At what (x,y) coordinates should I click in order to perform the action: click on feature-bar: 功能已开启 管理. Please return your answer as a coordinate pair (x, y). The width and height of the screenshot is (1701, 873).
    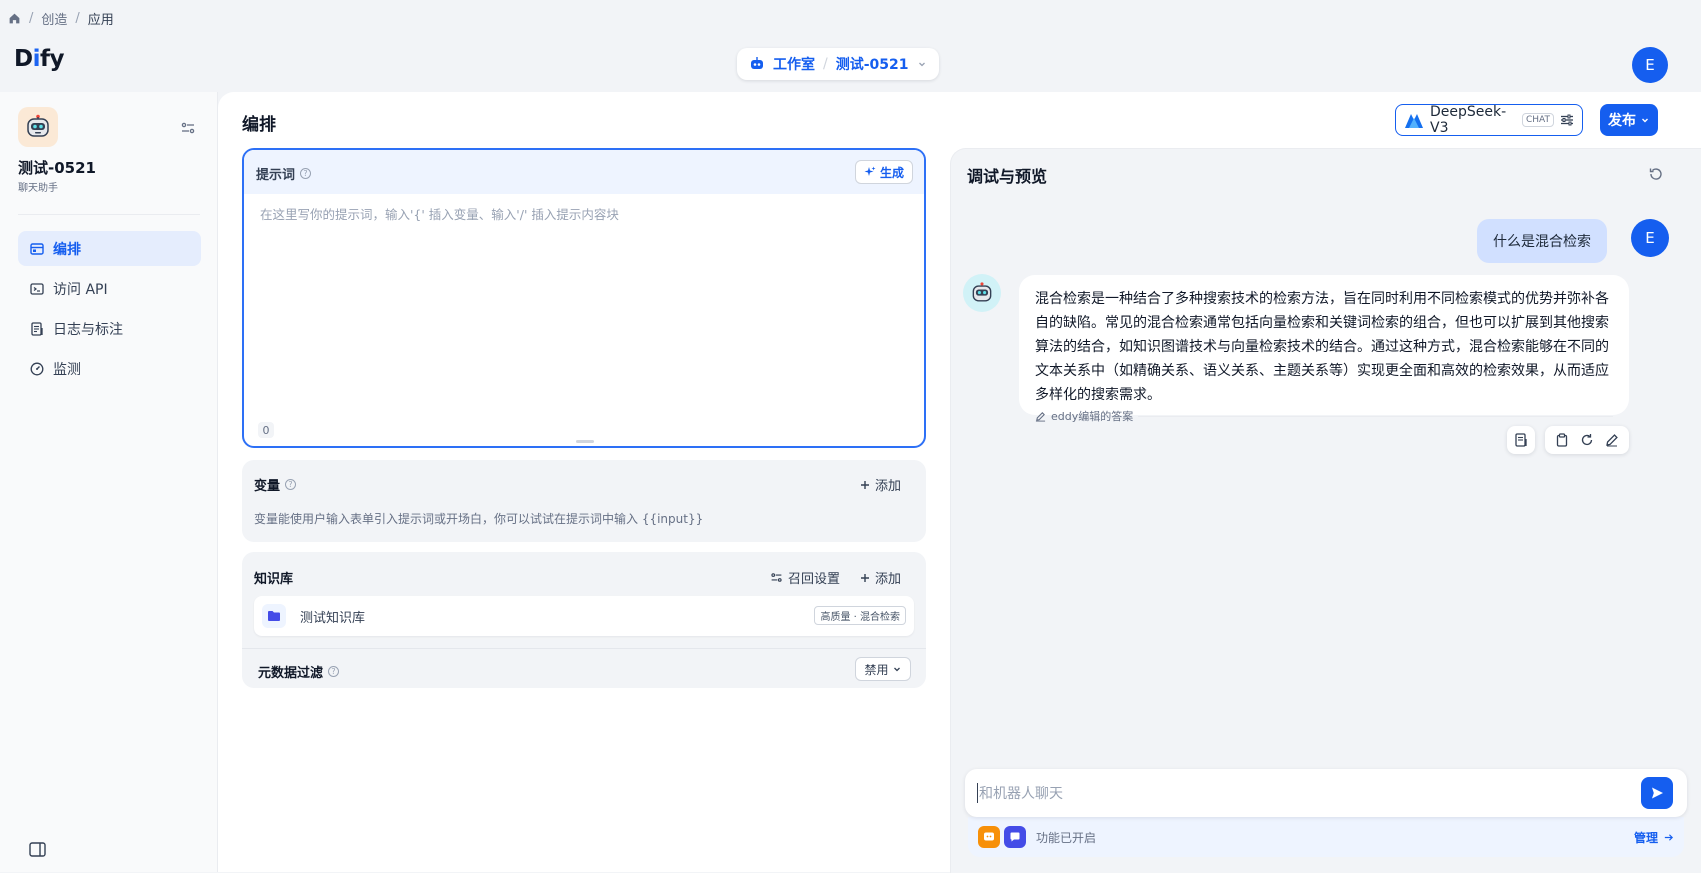
    Looking at the image, I should click on (1326, 837).